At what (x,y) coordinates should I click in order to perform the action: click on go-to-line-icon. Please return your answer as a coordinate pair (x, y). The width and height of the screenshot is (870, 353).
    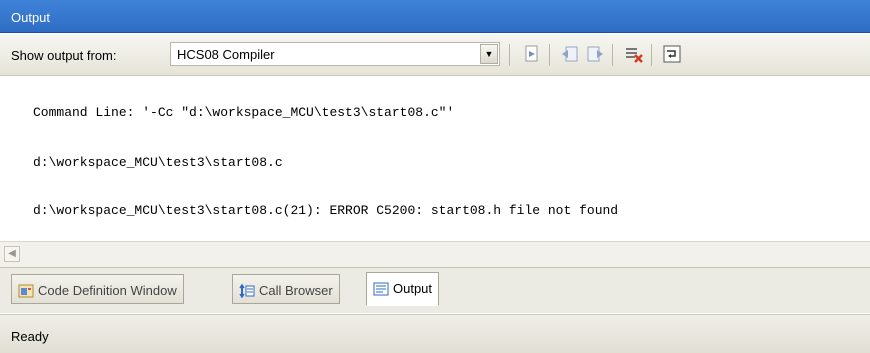
    Looking at the image, I should click on (532, 54).